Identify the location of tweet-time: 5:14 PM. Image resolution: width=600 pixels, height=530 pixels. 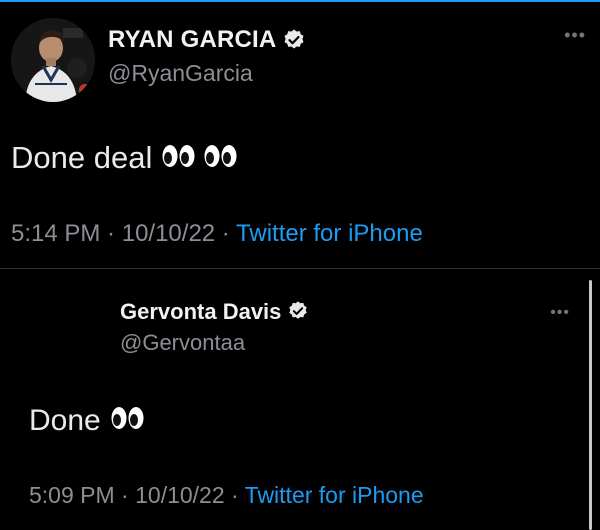
(55, 233).